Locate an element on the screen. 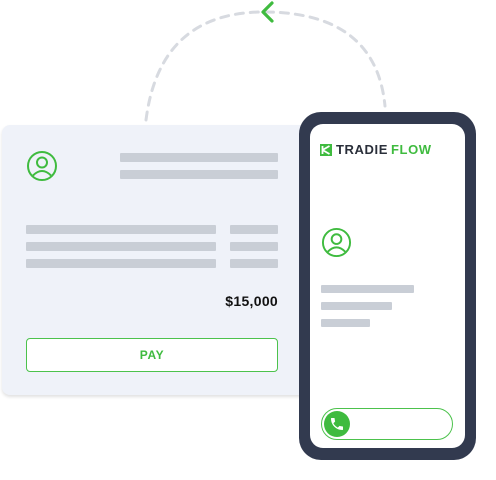  brand-name-part1: TRADIE is located at coordinates (362, 149).